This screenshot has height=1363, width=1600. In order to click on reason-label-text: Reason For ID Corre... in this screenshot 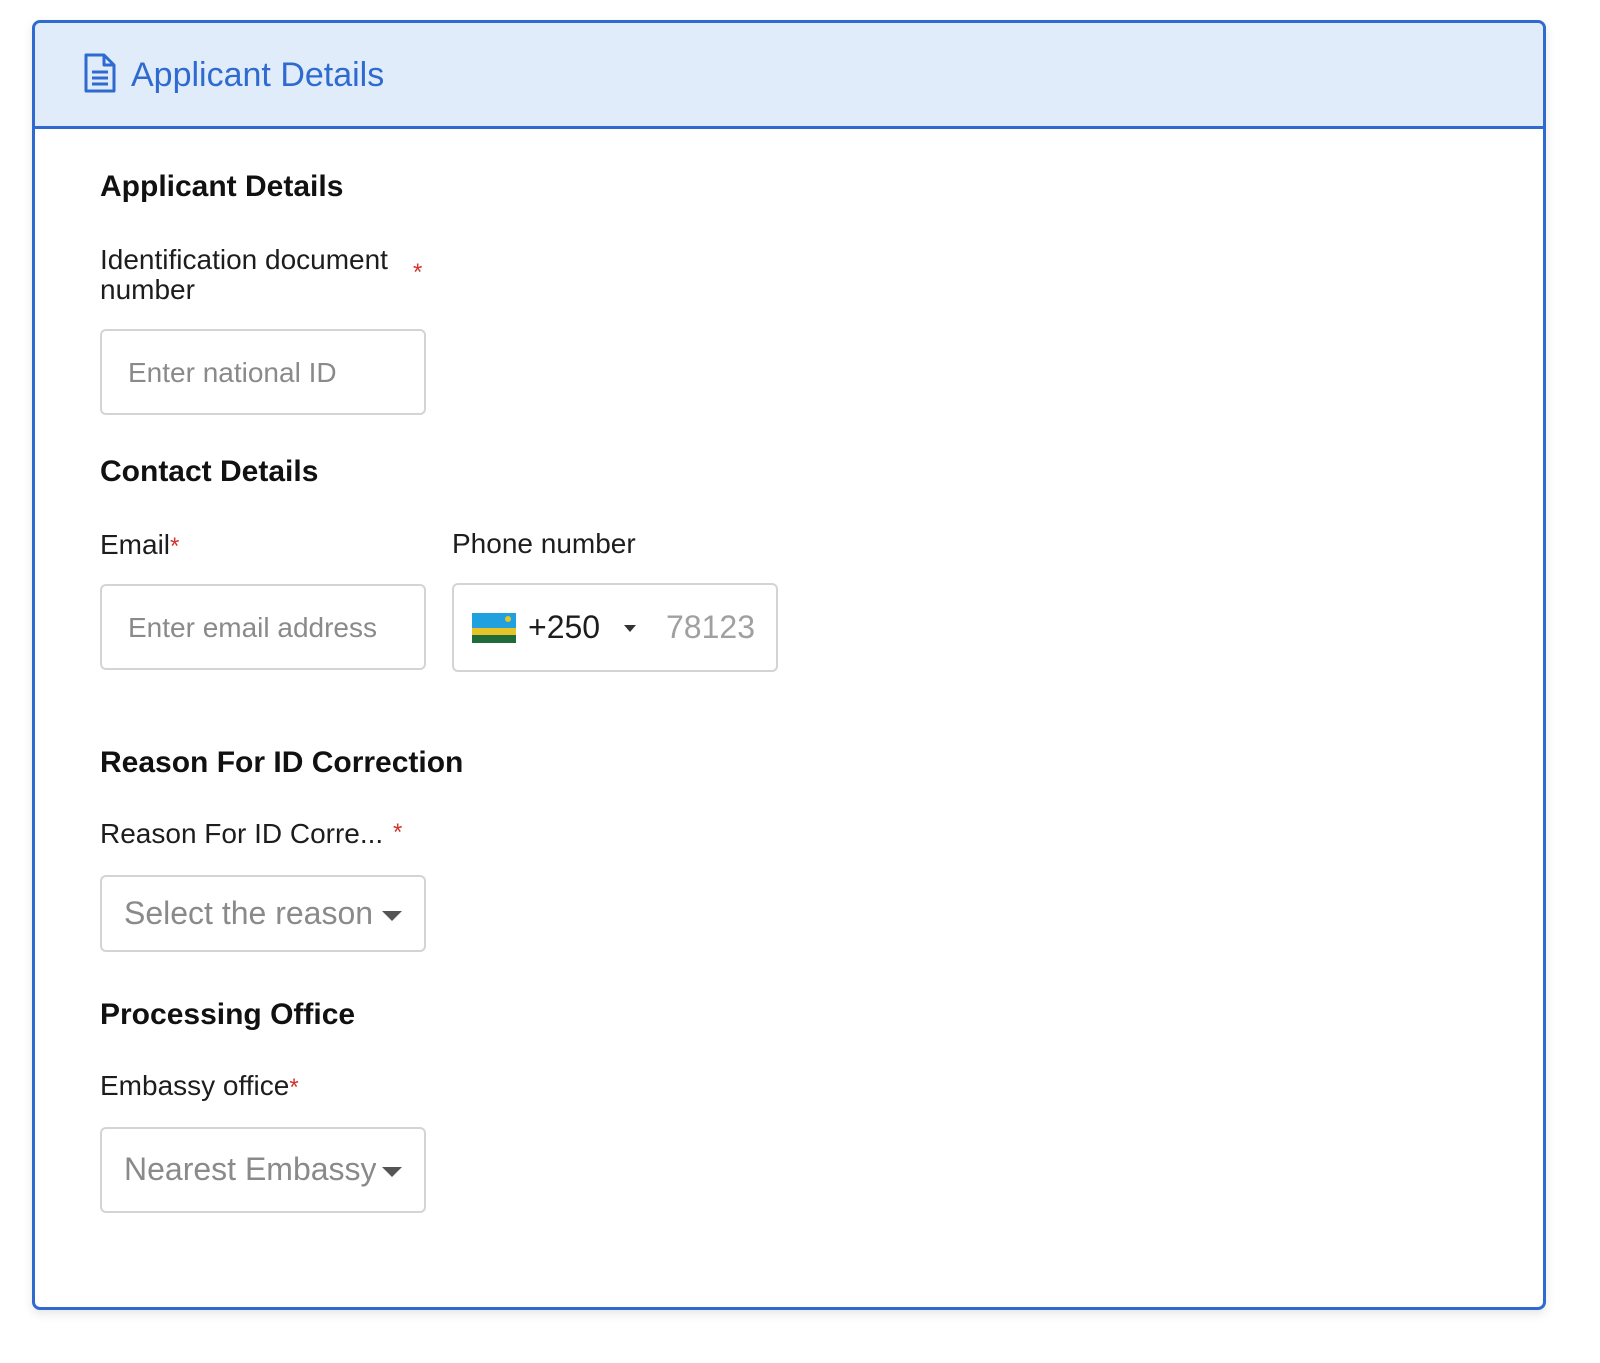, I will do `click(242, 833)`.